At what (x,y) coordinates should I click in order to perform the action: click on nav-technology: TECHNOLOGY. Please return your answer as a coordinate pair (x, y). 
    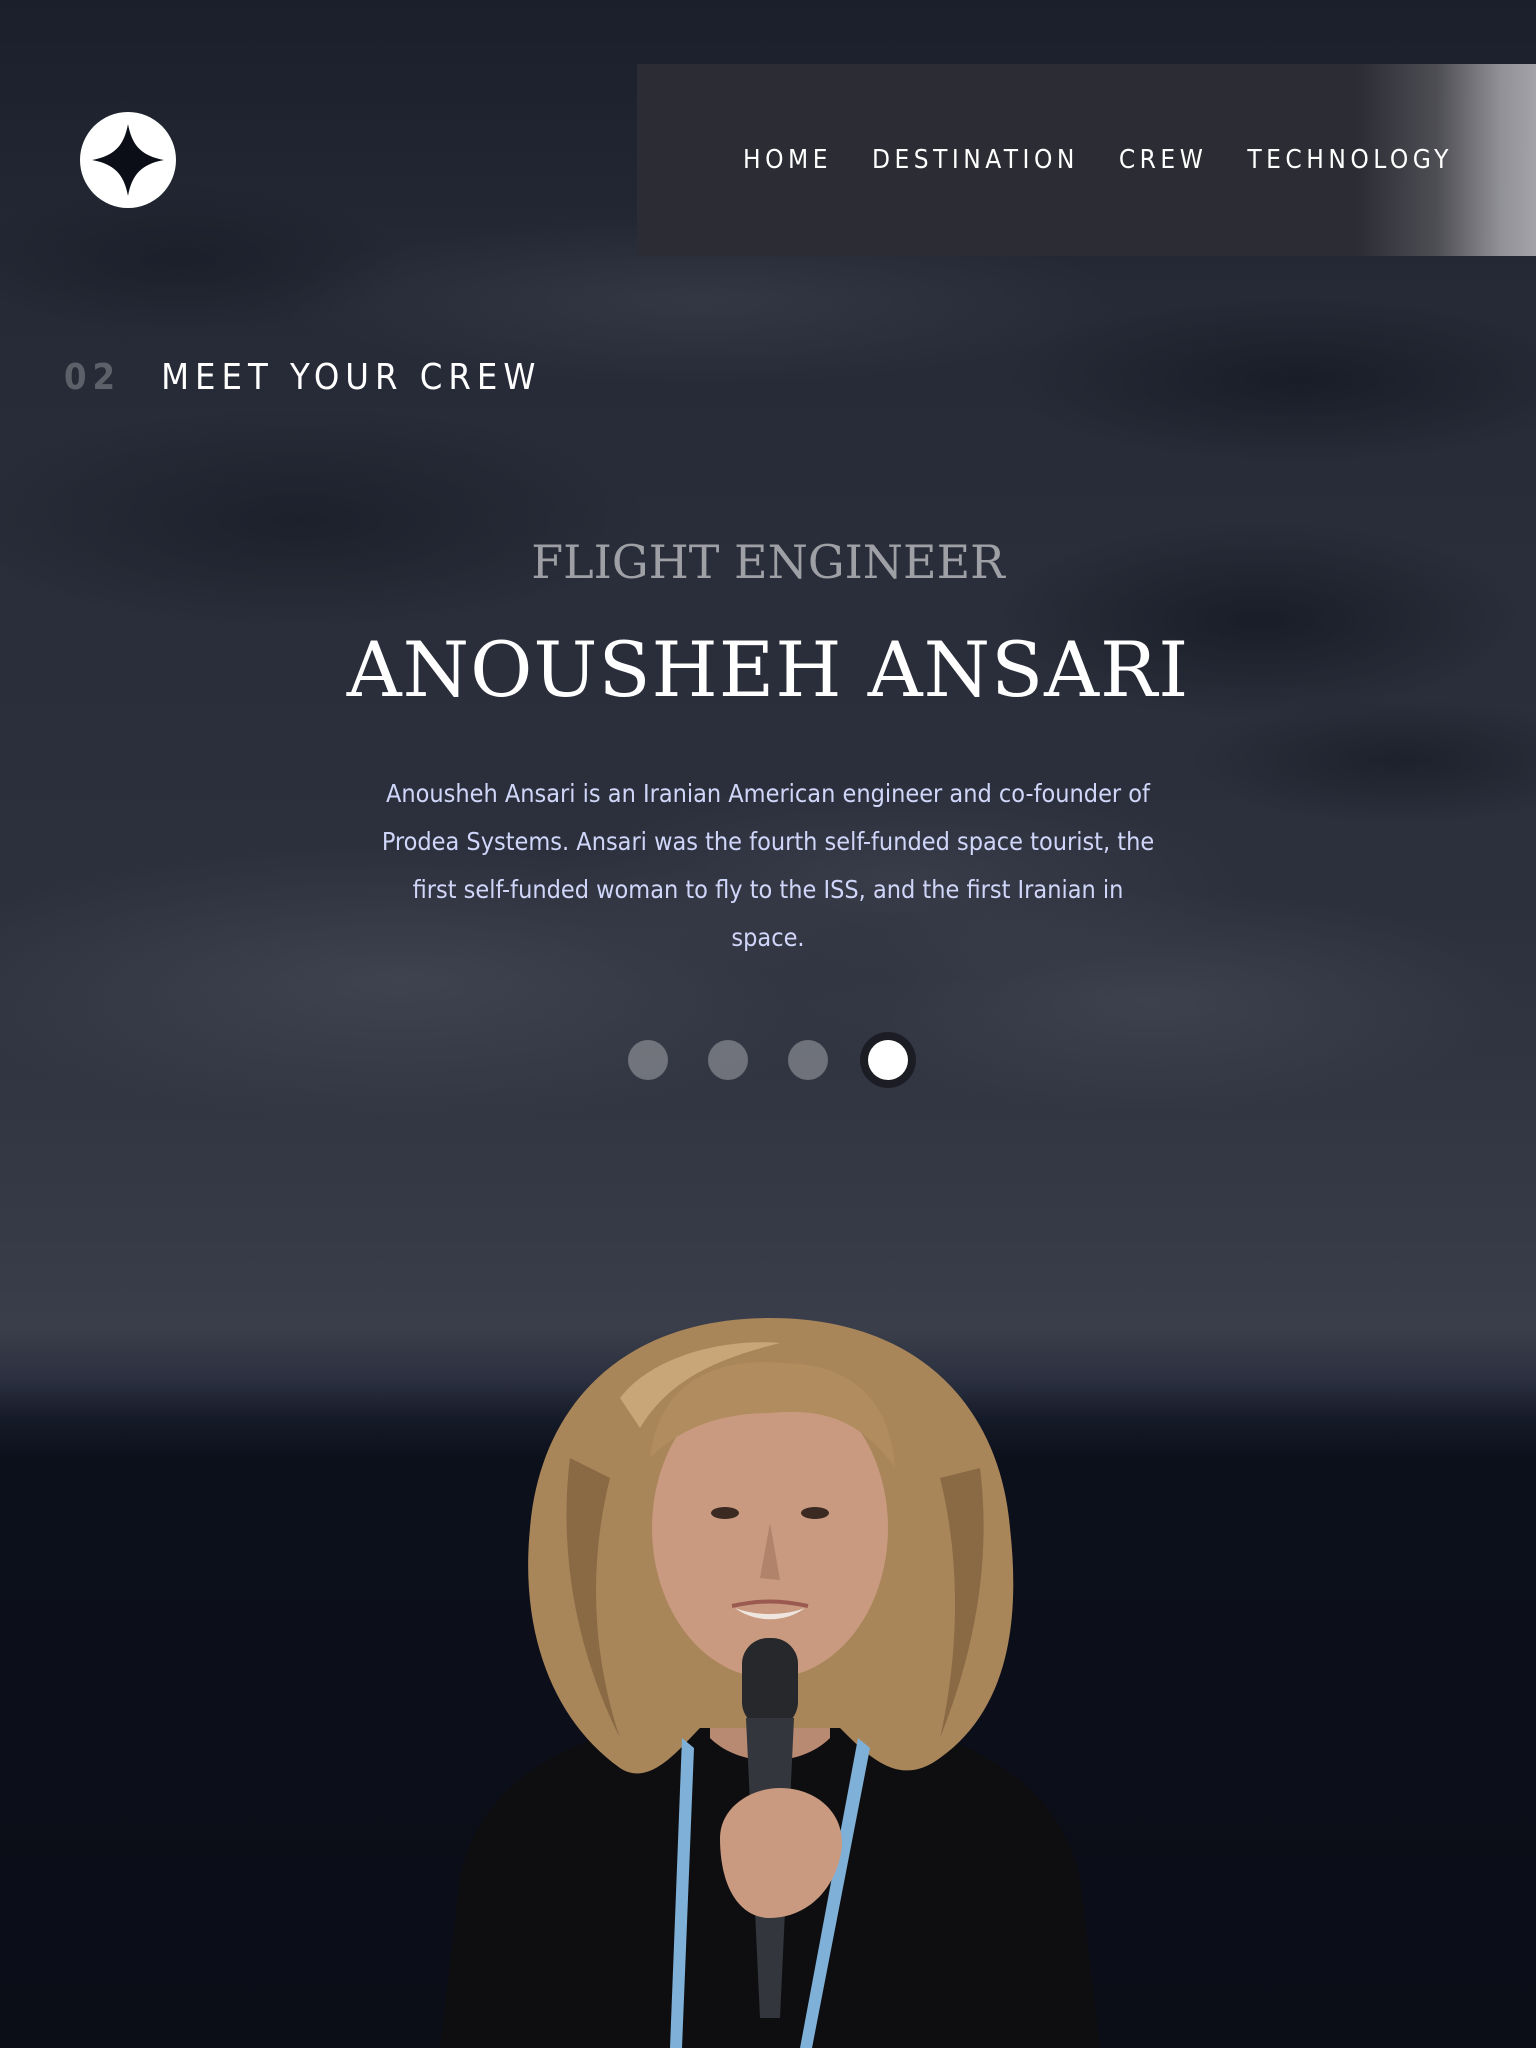
    Looking at the image, I should click on (1350, 160).